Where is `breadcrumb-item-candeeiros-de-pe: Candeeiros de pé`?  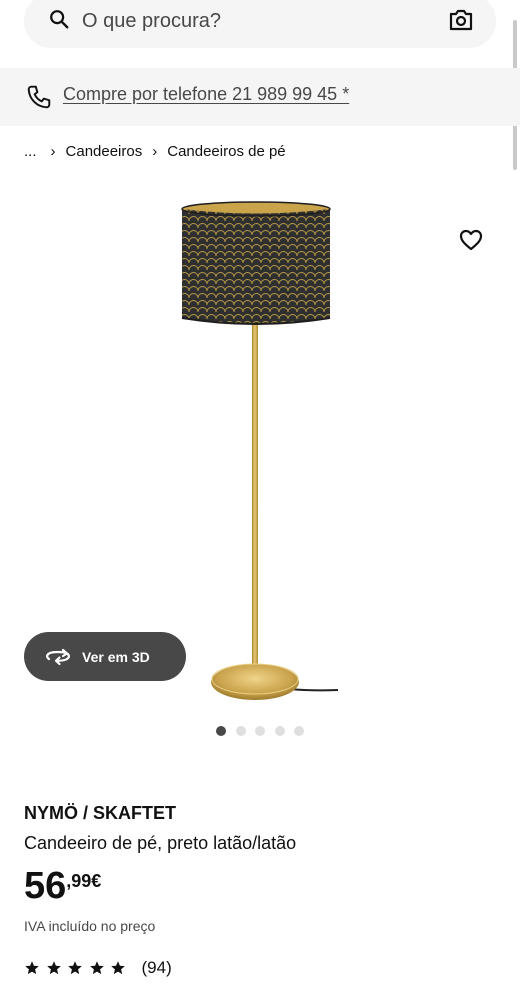
breadcrumb-item-candeeiros-de-pe: Candeeiros de pé is located at coordinates (226, 151).